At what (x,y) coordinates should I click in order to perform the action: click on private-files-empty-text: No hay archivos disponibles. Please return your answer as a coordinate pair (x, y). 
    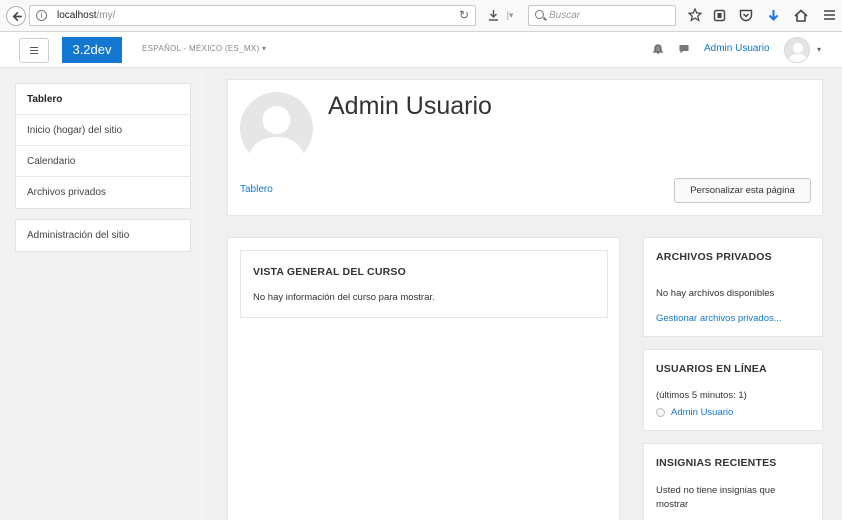
    Looking at the image, I should click on (715, 293).